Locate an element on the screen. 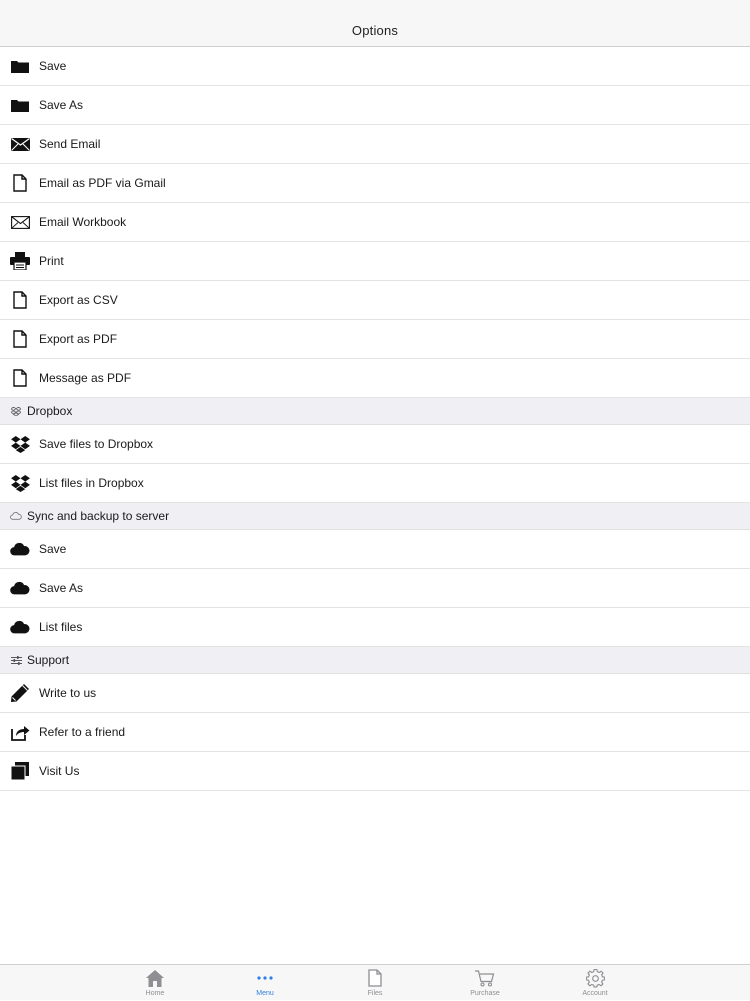 This screenshot has height=1001, width=750. dropbox-small-icon is located at coordinates (16, 411).